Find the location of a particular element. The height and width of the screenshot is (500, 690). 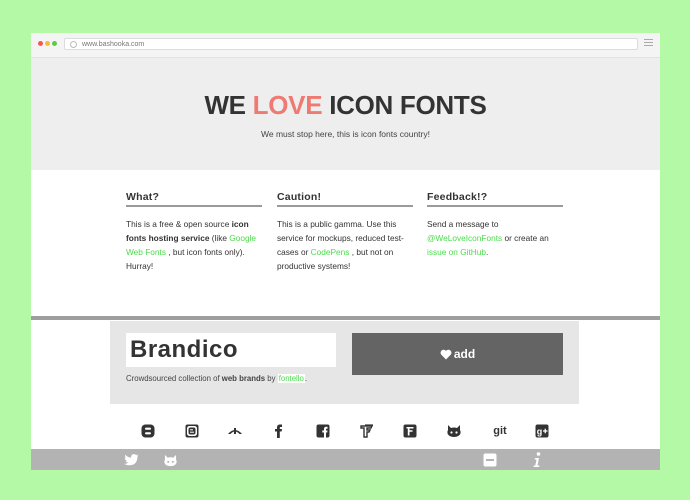

bottom-toolbar is located at coordinates (345, 459).